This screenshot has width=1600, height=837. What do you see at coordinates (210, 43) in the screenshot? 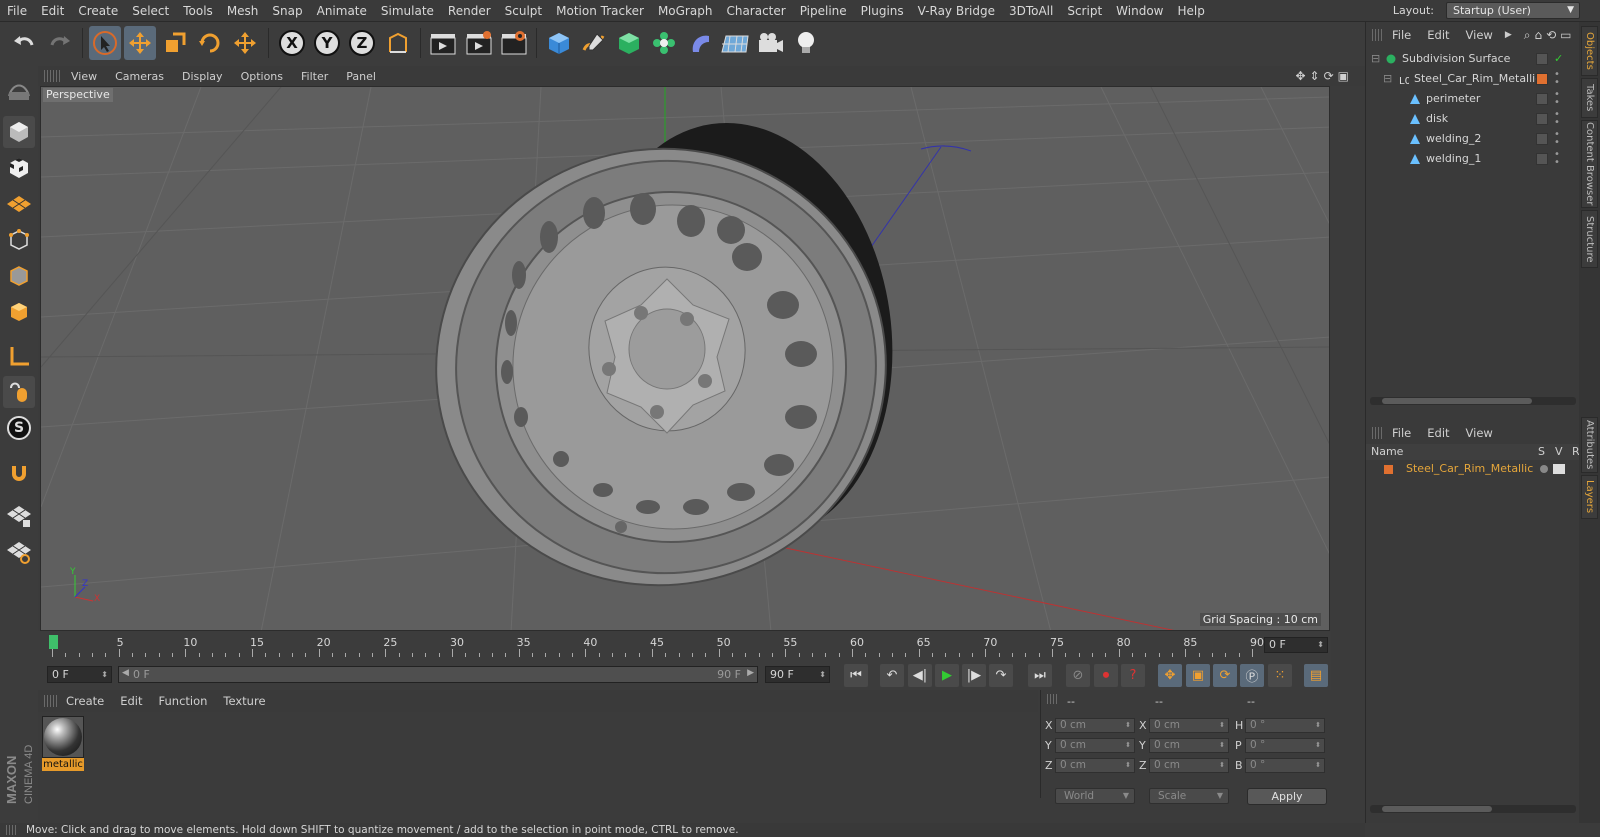
I see `rotate-tool-button` at bounding box center [210, 43].